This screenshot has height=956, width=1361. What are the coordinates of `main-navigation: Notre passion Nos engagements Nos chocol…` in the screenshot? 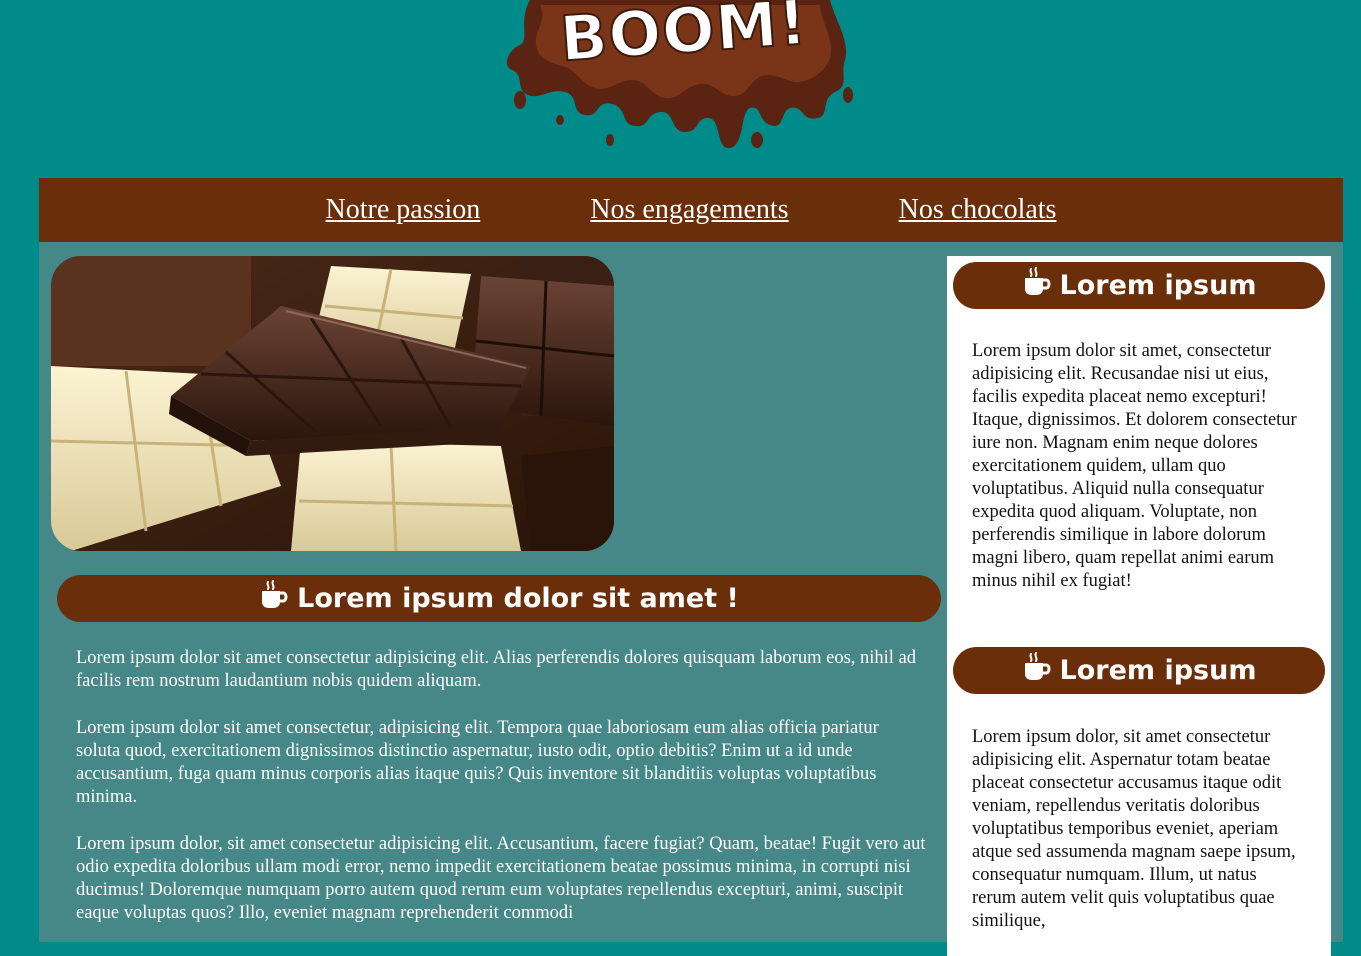 It's located at (691, 210).